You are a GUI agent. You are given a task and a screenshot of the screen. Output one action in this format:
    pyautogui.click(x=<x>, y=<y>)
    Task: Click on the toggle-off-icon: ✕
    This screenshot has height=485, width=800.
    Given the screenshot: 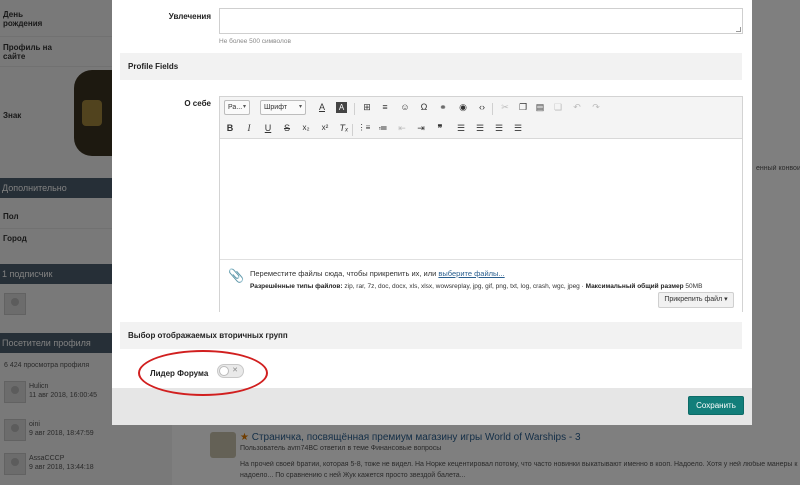 What is the action you would take?
    pyautogui.click(x=235, y=370)
    